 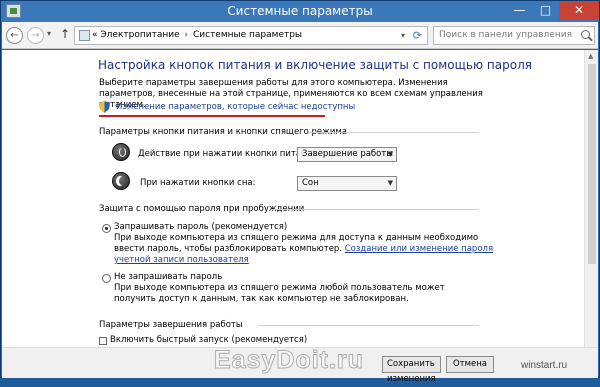 What do you see at coordinates (104, 107) in the screenshot?
I see `shield-icon` at bounding box center [104, 107].